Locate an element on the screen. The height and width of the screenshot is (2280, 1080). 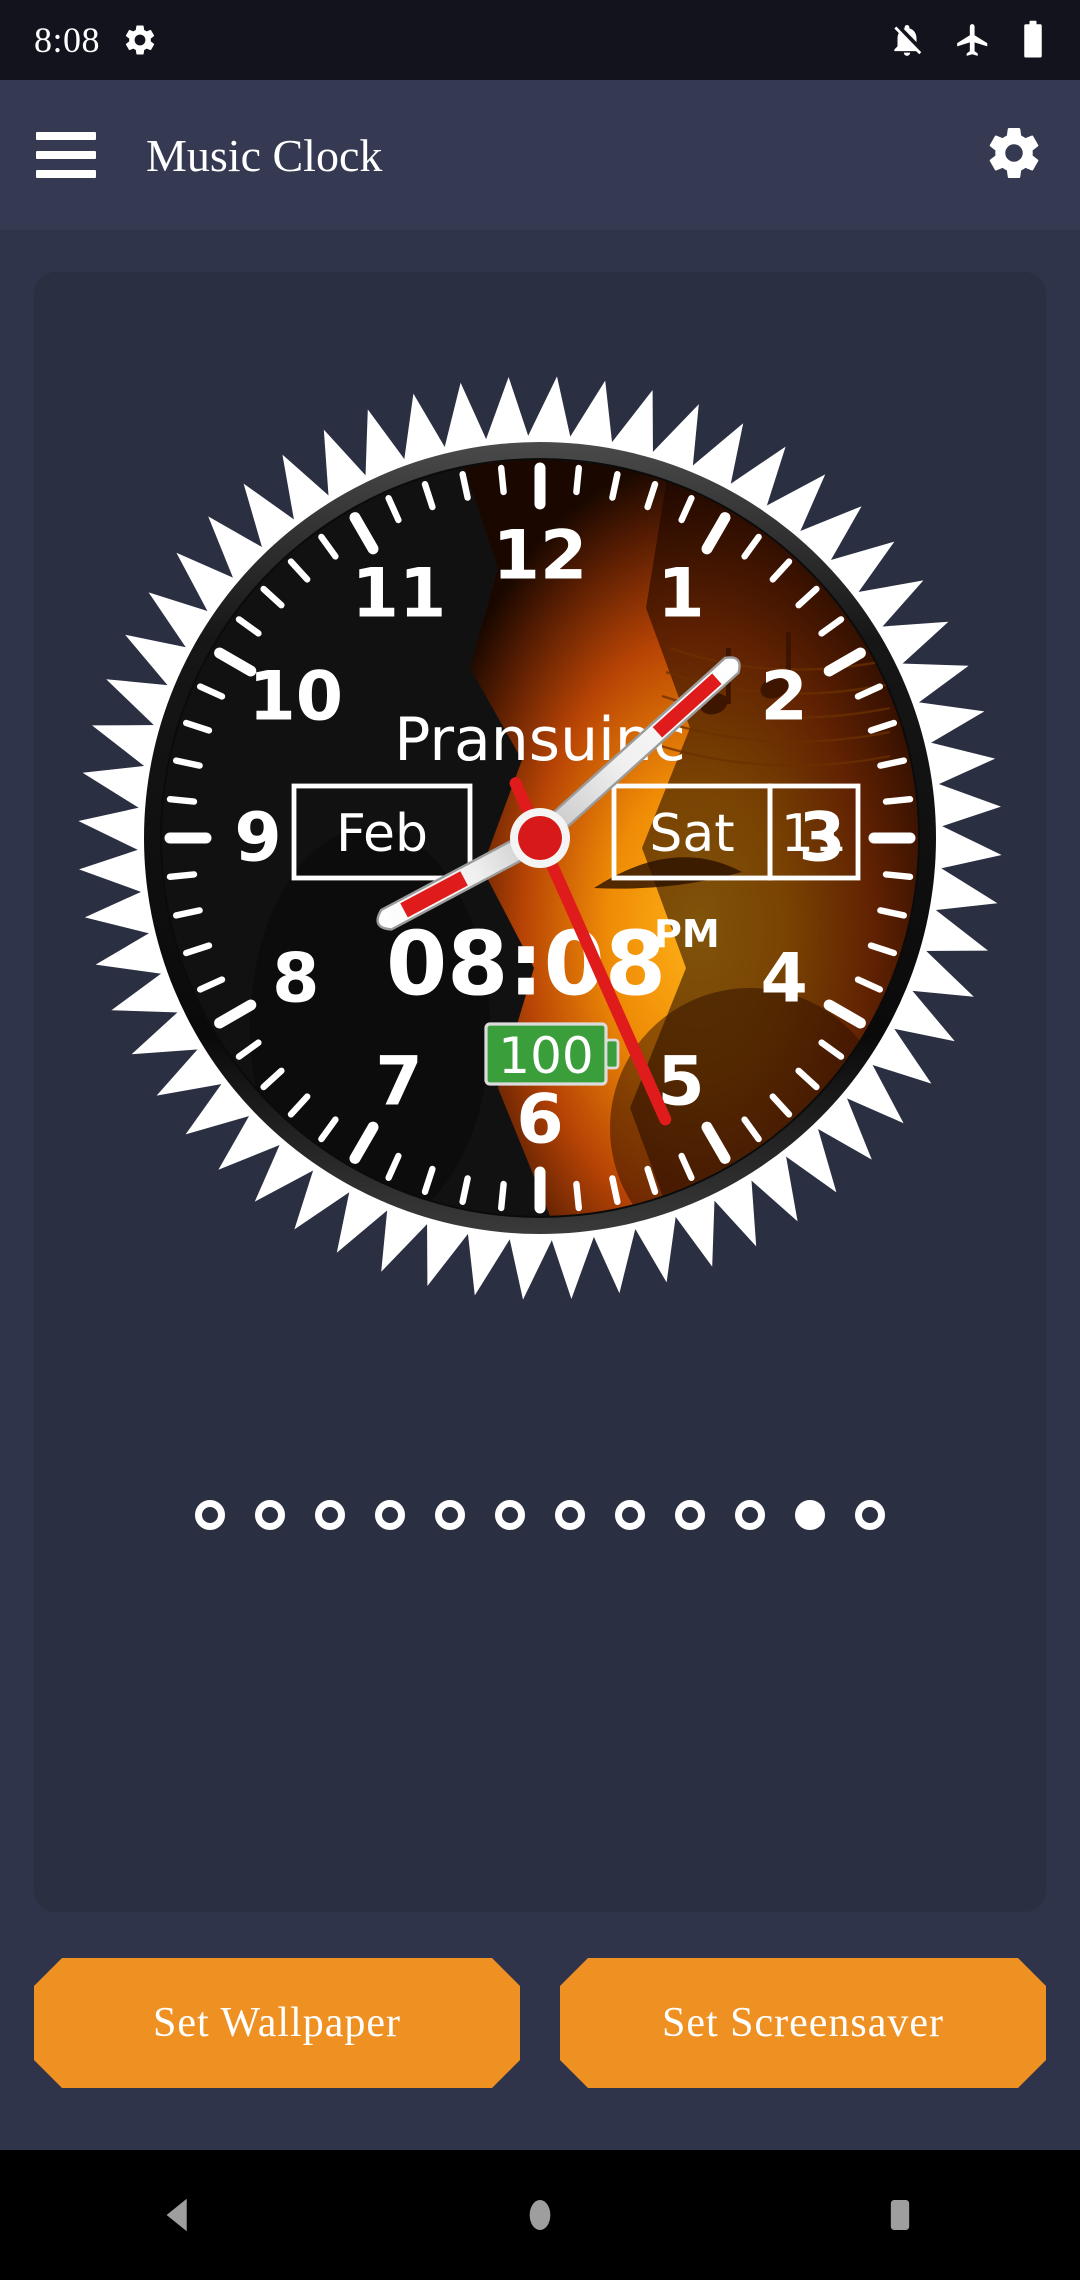
hour-numeral-1: 1 is located at coordinates (680, 593).